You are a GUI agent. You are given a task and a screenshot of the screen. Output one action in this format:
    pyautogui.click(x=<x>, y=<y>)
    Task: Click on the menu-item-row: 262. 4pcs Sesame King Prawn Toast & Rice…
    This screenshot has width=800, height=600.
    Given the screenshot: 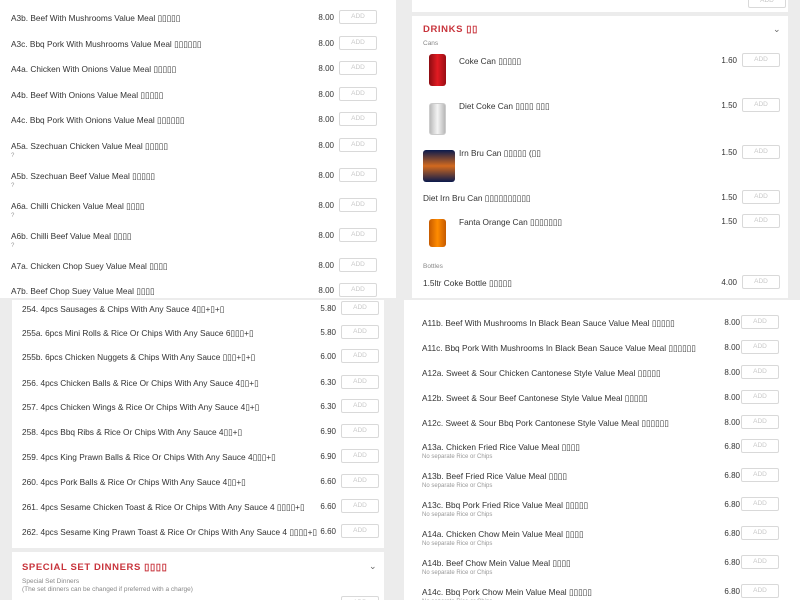 What is the action you would take?
    pyautogui.click(x=198, y=536)
    